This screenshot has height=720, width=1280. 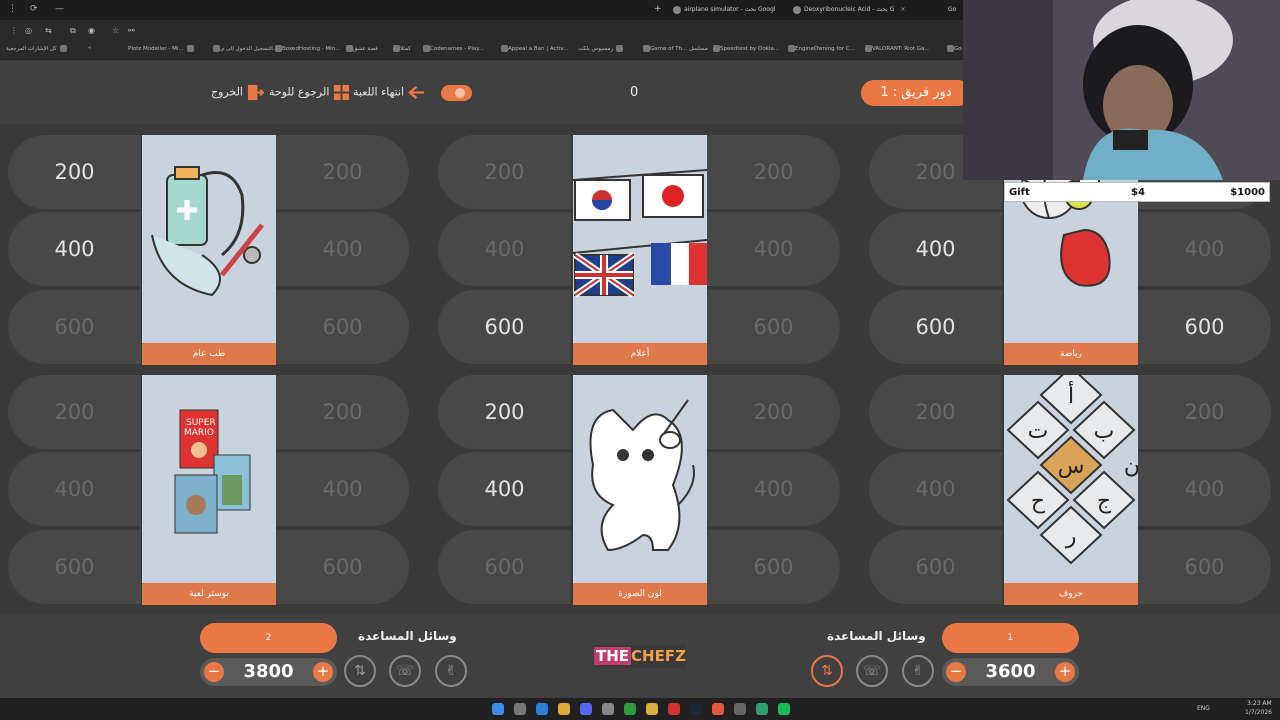 What do you see at coordinates (718, 709) in the screenshot?
I see `chrome-icon` at bounding box center [718, 709].